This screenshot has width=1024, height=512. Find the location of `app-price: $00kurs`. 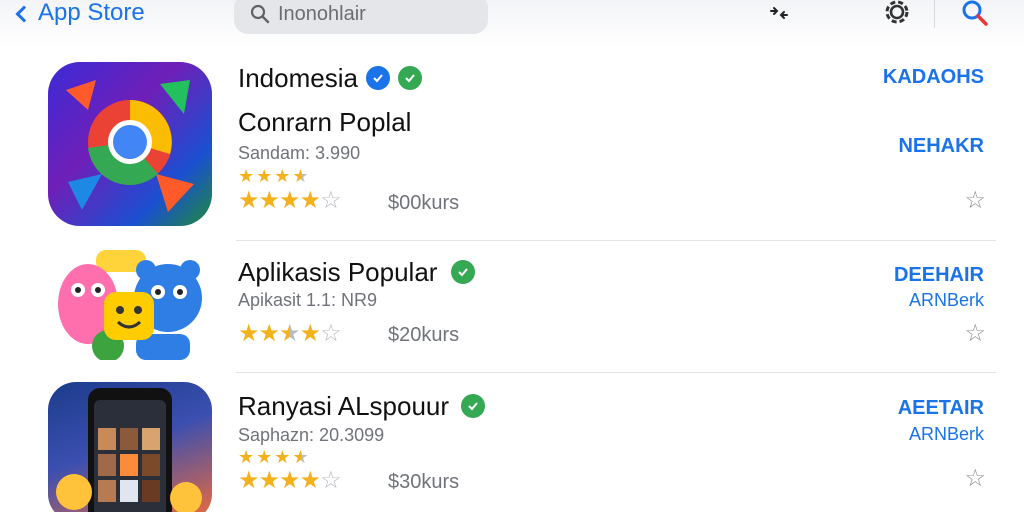

app-price: $00kurs is located at coordinates (424, 203).